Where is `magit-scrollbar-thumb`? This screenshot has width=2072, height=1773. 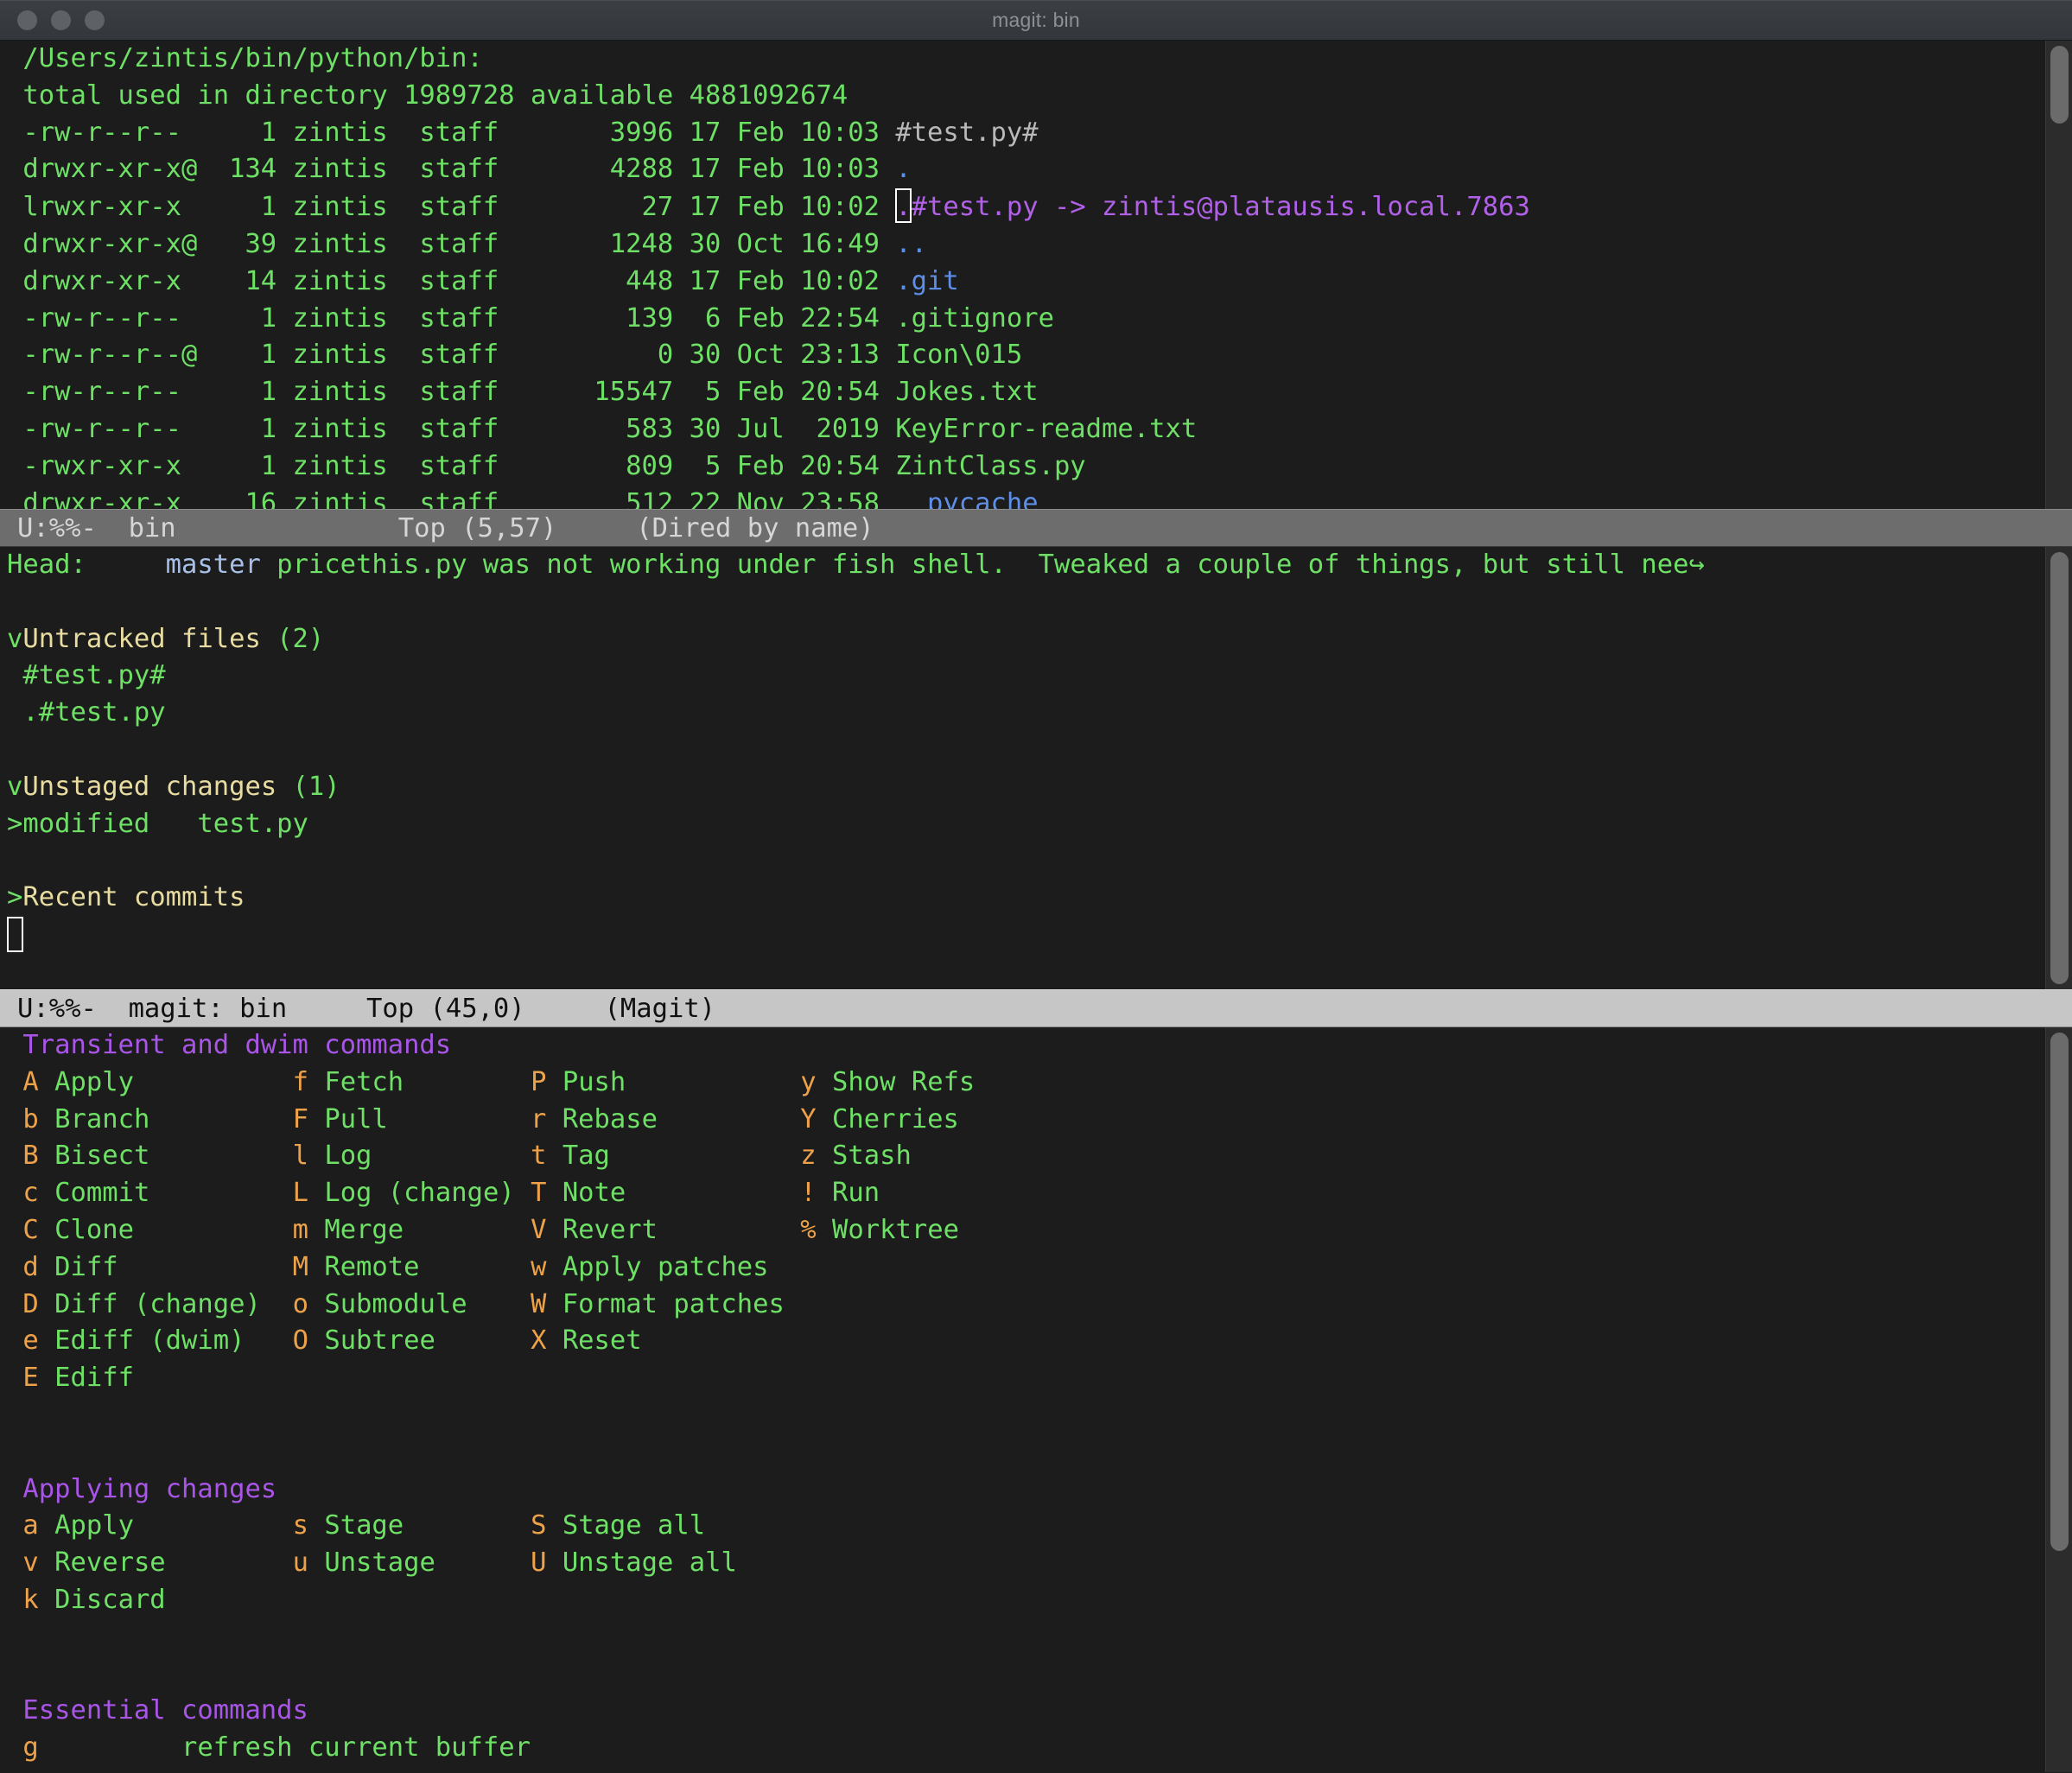
magit-scrollbar-thumb is located at coordinates (2059, 768).